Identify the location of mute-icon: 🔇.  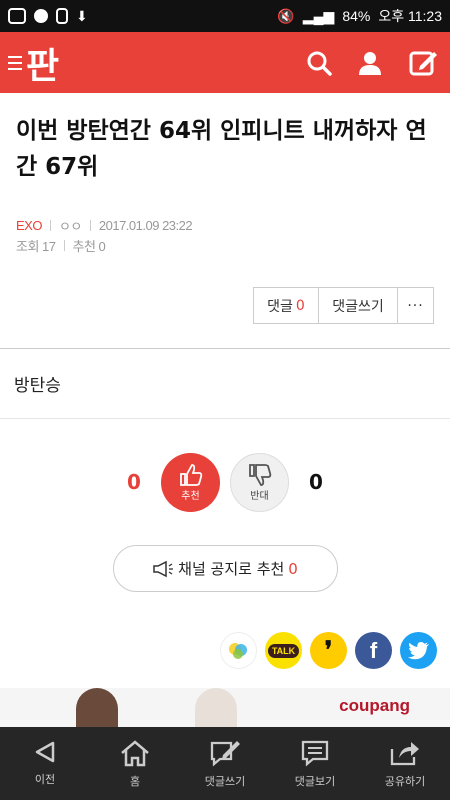
(286, 15).